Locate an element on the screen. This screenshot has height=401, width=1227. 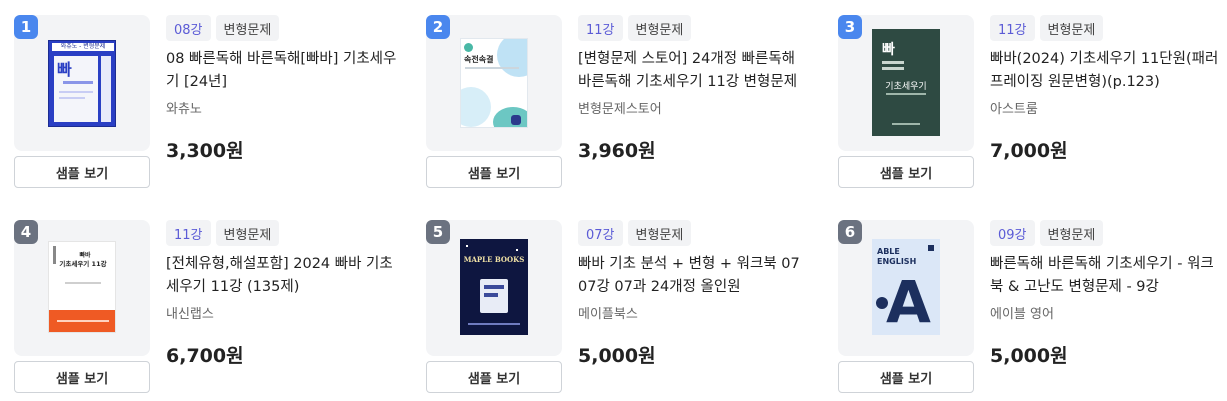
book-cover-image: 빠 기초세우기 is located at coordinates (906, 82).